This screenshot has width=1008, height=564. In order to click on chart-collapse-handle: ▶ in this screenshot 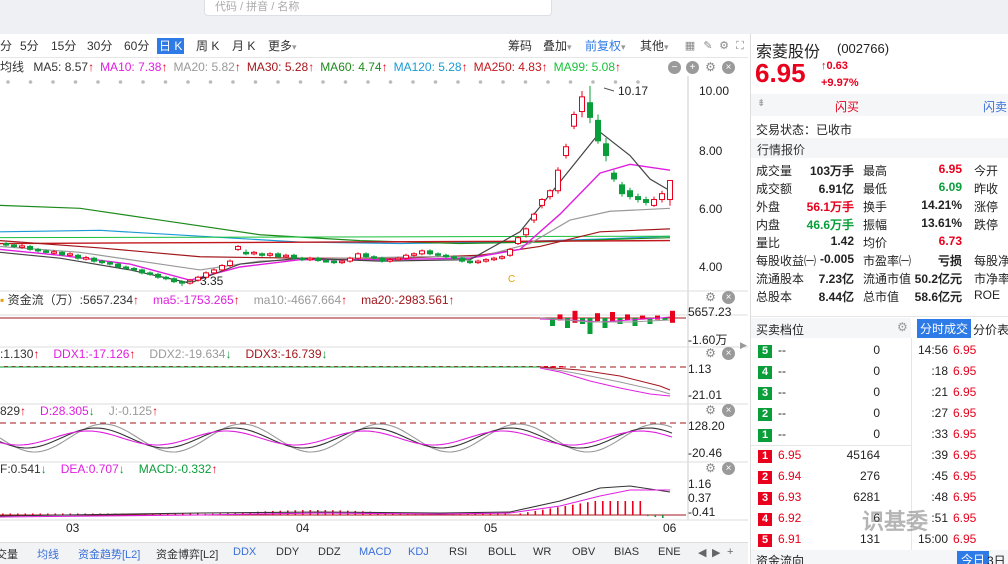, I will do `click(744, 355)`.